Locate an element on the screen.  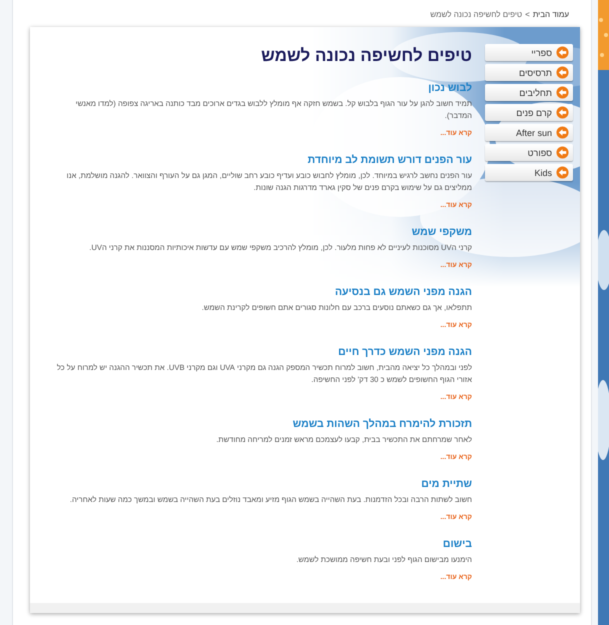
article-title: עור הפנים דורש תשומת לב מיוחדת is located at coordinates (259, 160).